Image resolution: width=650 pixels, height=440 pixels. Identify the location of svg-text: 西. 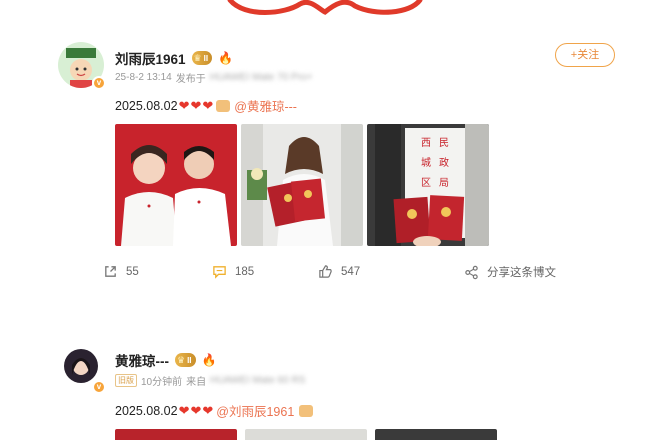
(426, 143).